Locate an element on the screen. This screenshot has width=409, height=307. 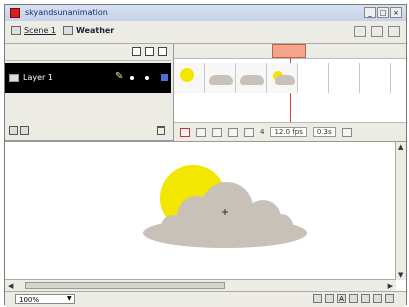
modify-markers-icon is located at coordinates (249, 132).